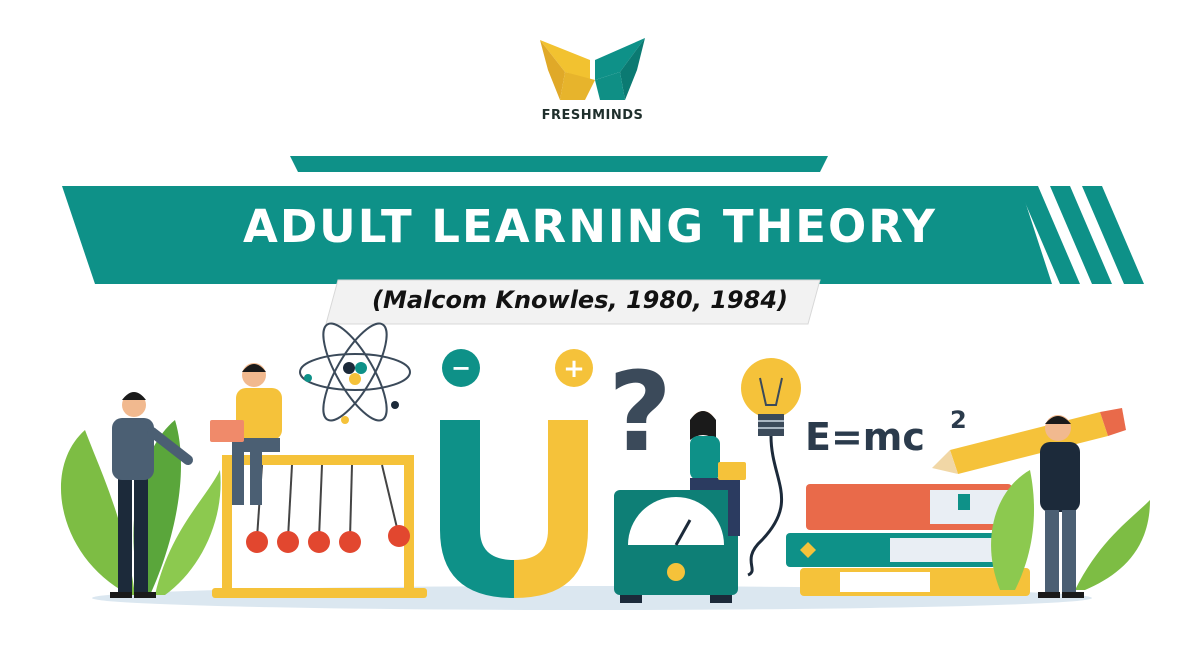  Describe the element at coordinates (559, 164) in the screenshot. I see `banner-top-stripe` at that location.